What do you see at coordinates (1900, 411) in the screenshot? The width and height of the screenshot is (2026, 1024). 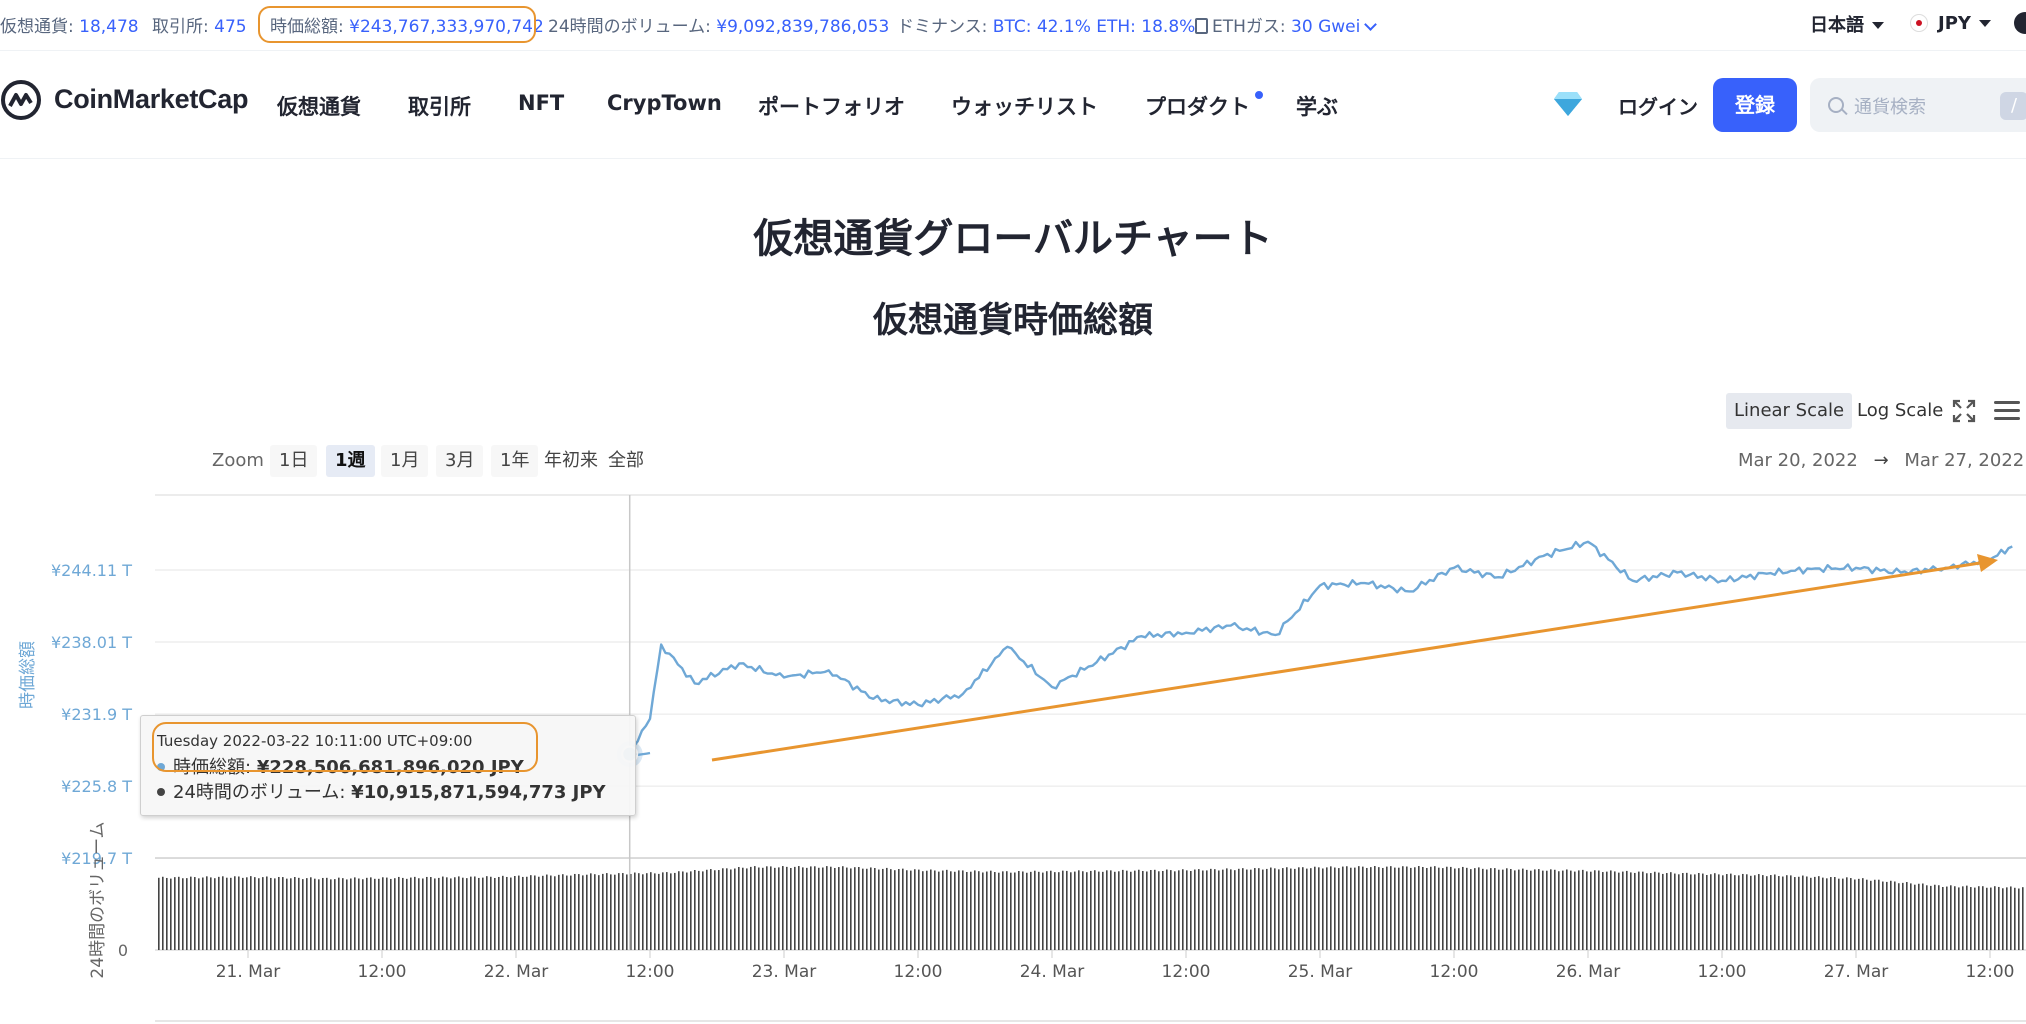 I see `log-scale-button: Log Scale` at bounding box center [1900, 411].